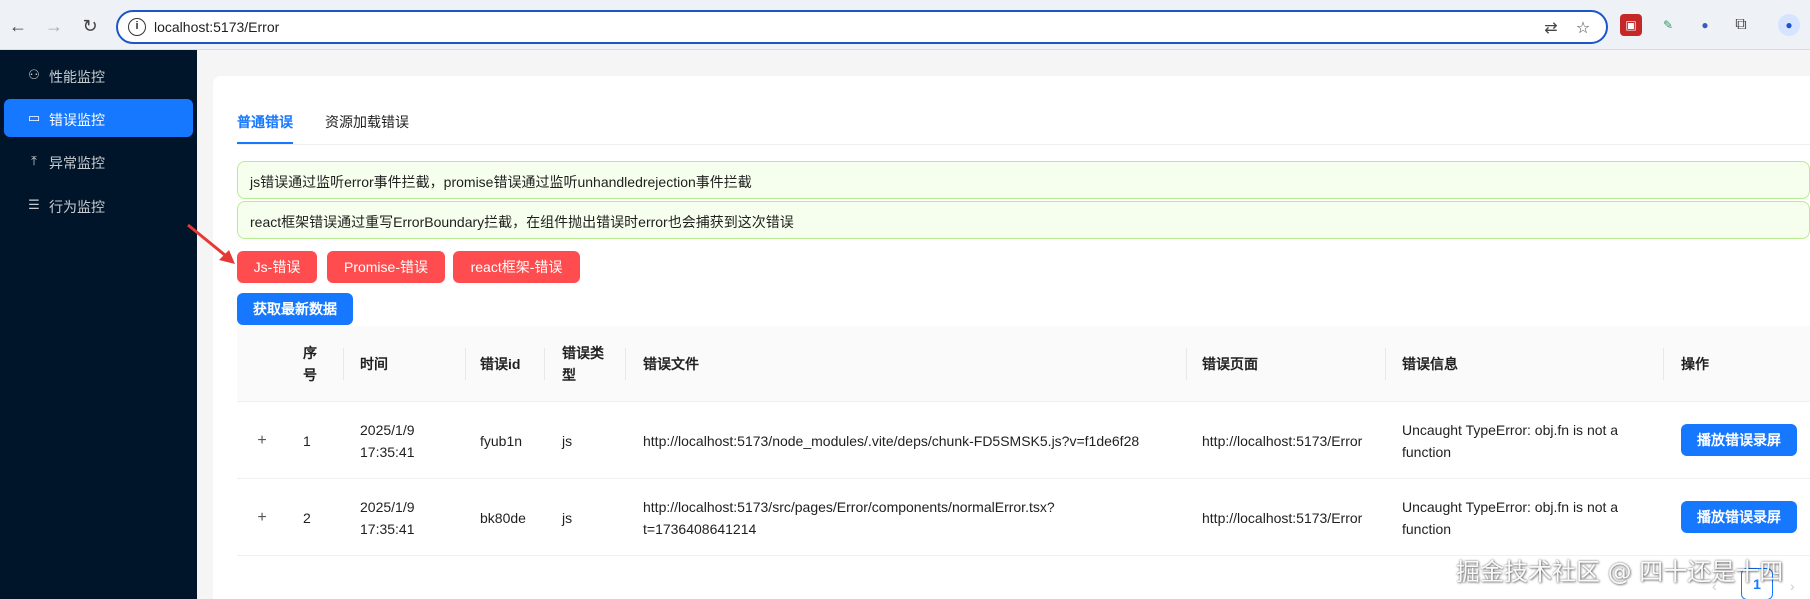 The width and height of the screenshot is (1810, 599). What do you see at coordinates (34, 74) in the screenshot?
I see `user-icon: ⚇` at bounding box center [34, 74].